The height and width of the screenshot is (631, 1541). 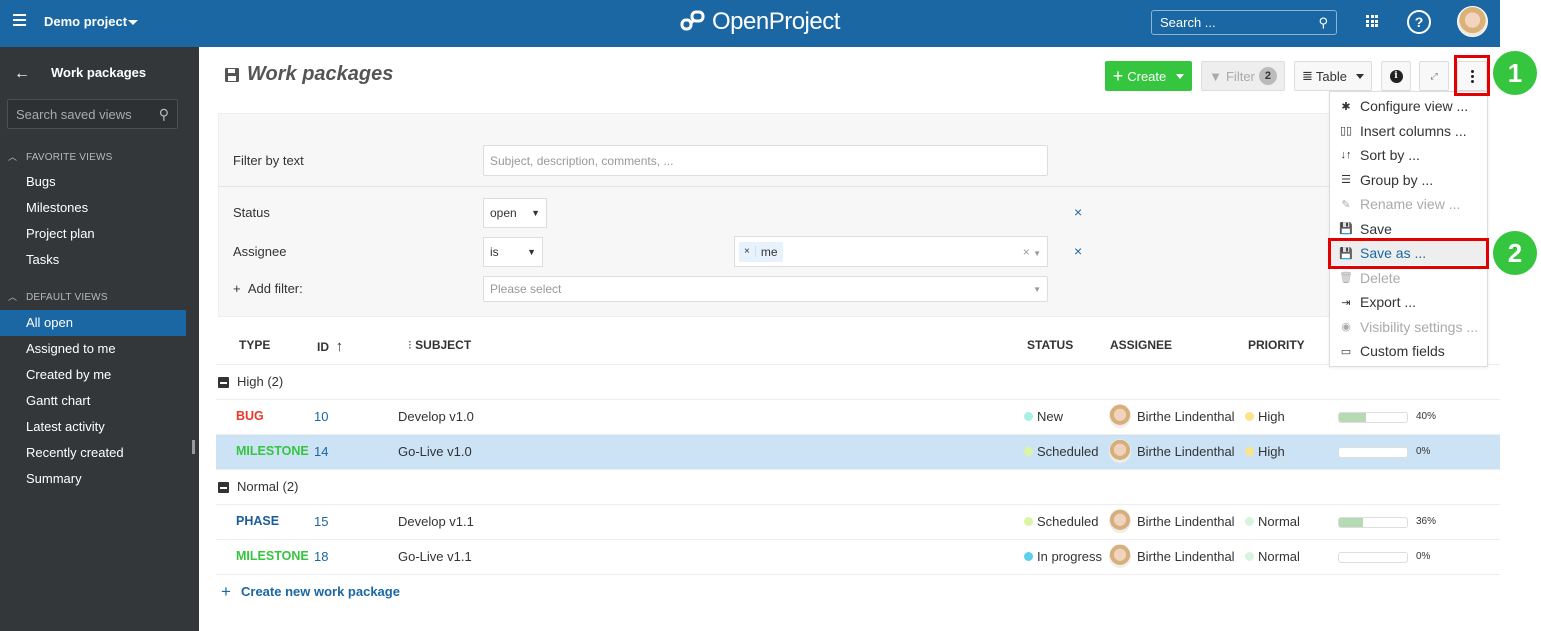 What do you see at coordinates (1141, 345) in the screenshot?
I see `column-header-assignee: ASSIGNEE` at bounding box center [1141, 345].